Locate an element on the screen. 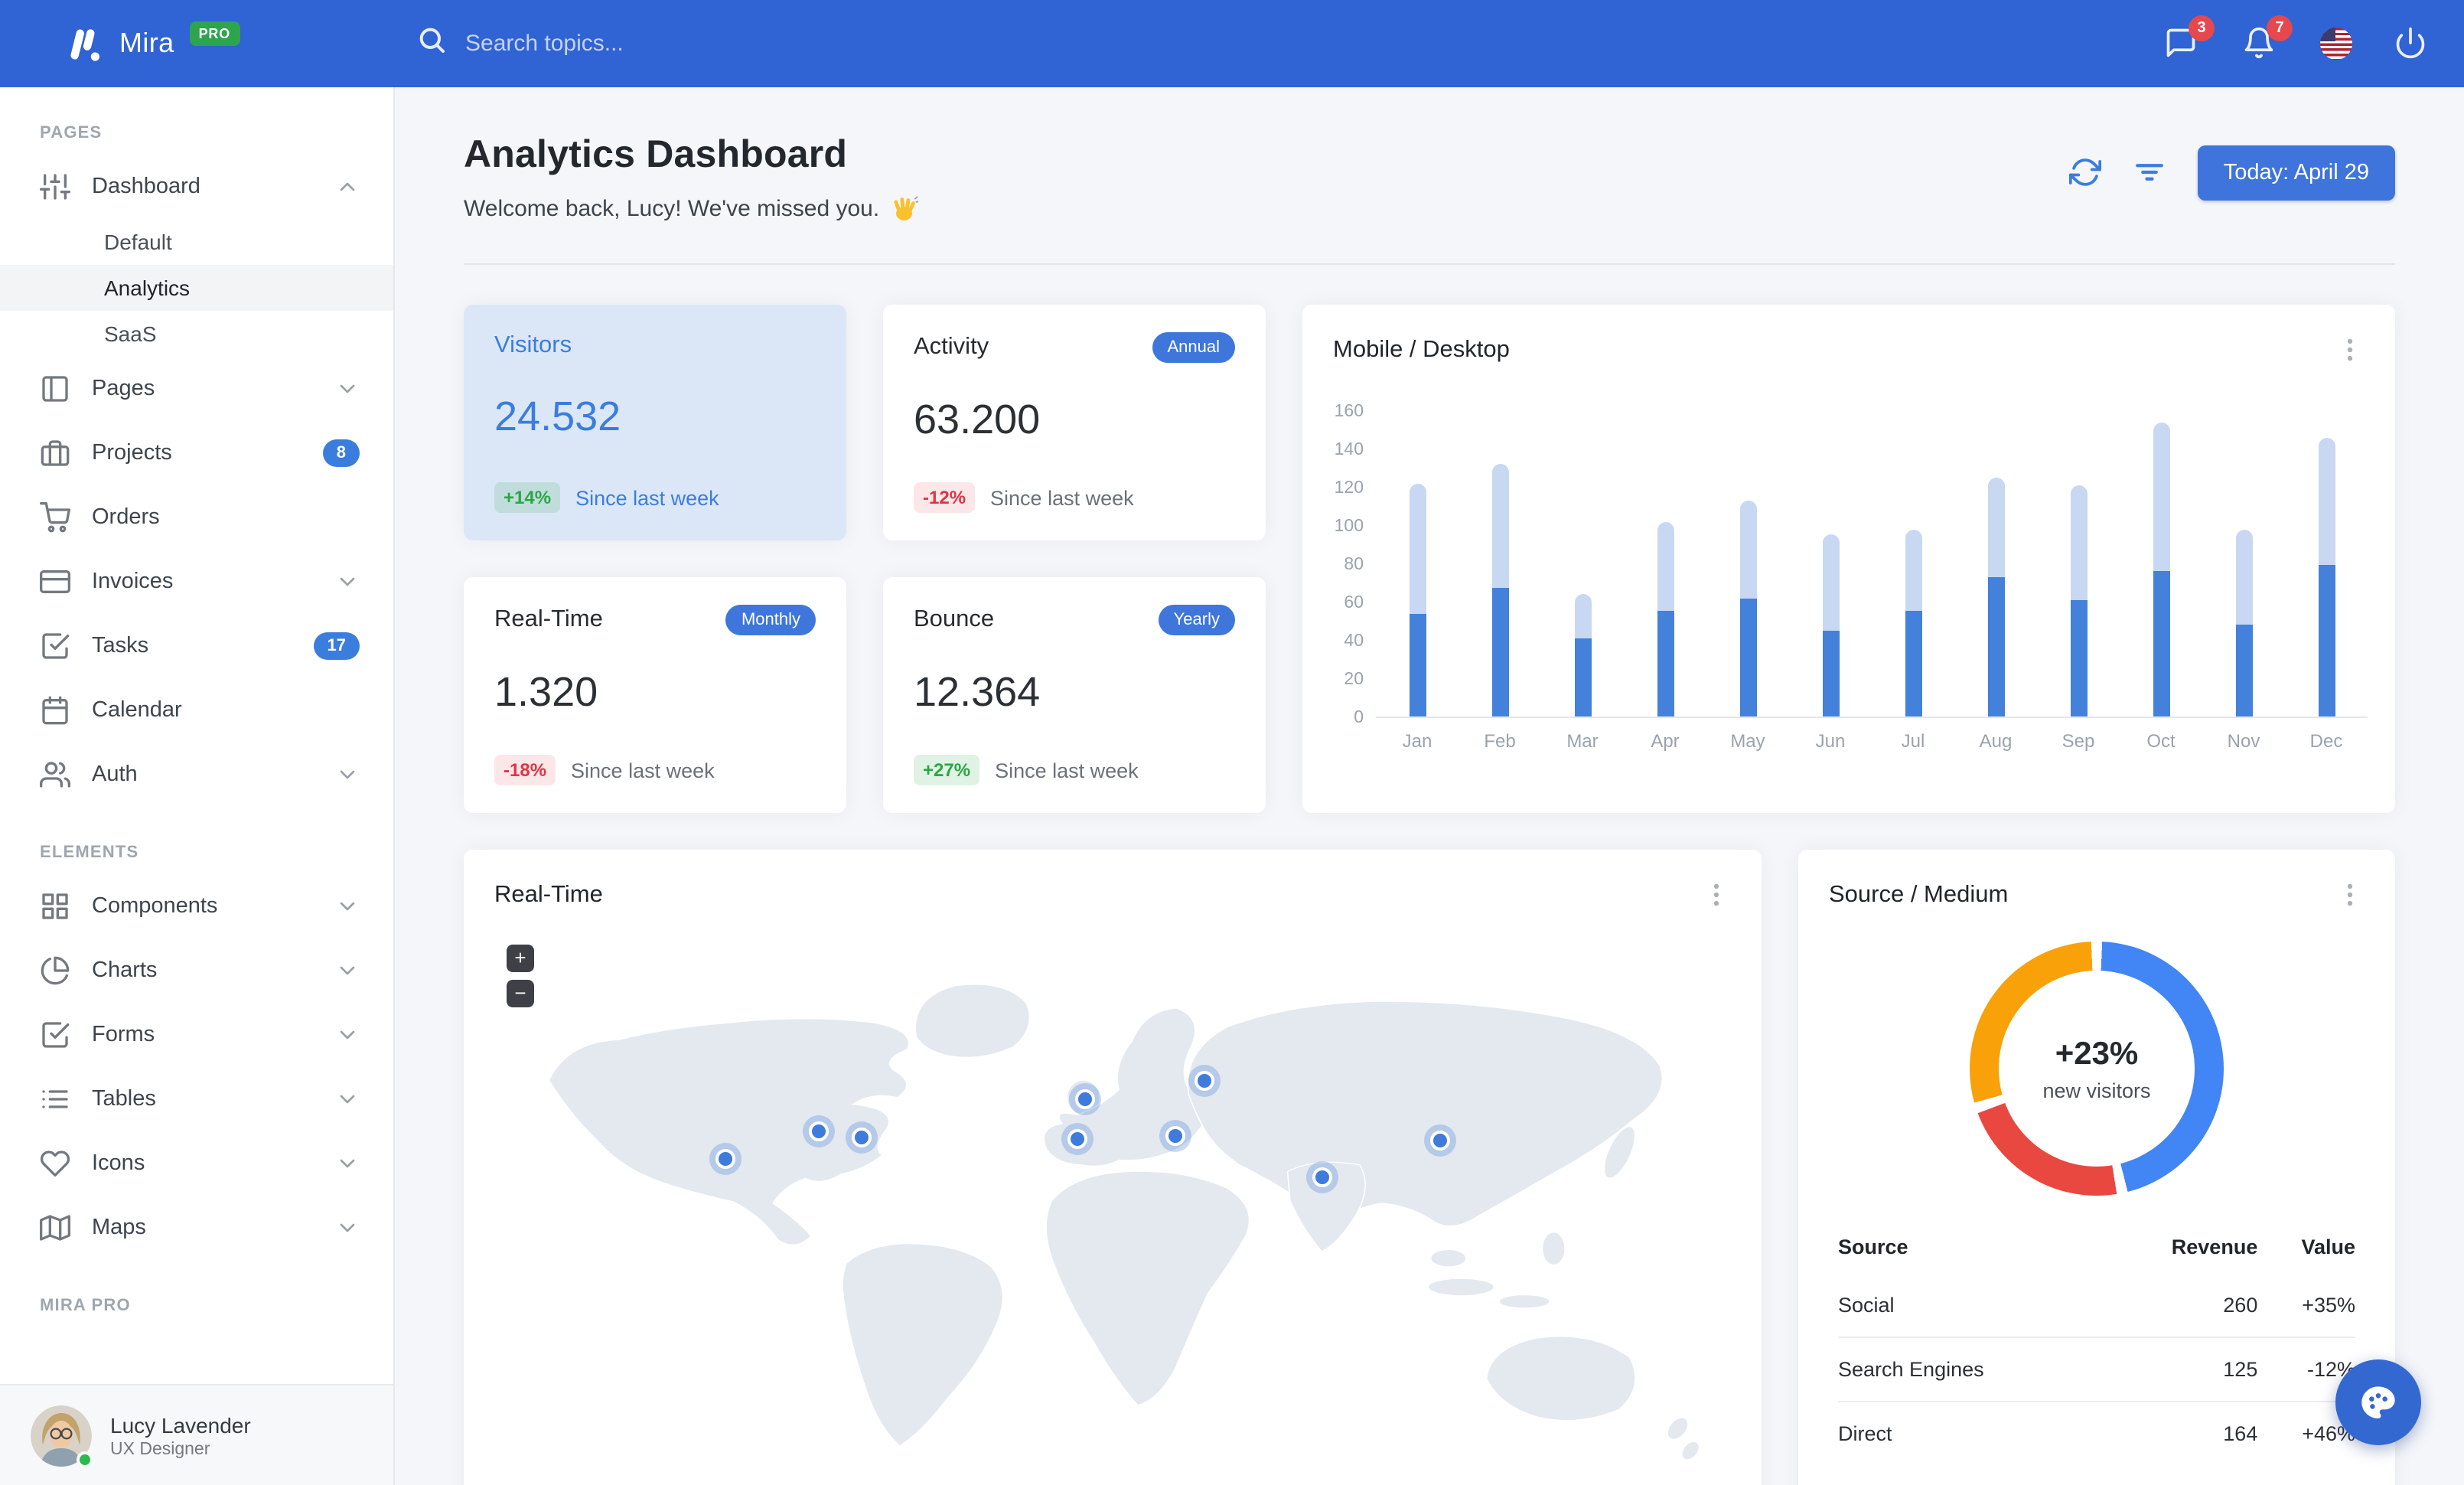  sidebar-item-projects: Projects 8 is located at coordinates (197, 453).